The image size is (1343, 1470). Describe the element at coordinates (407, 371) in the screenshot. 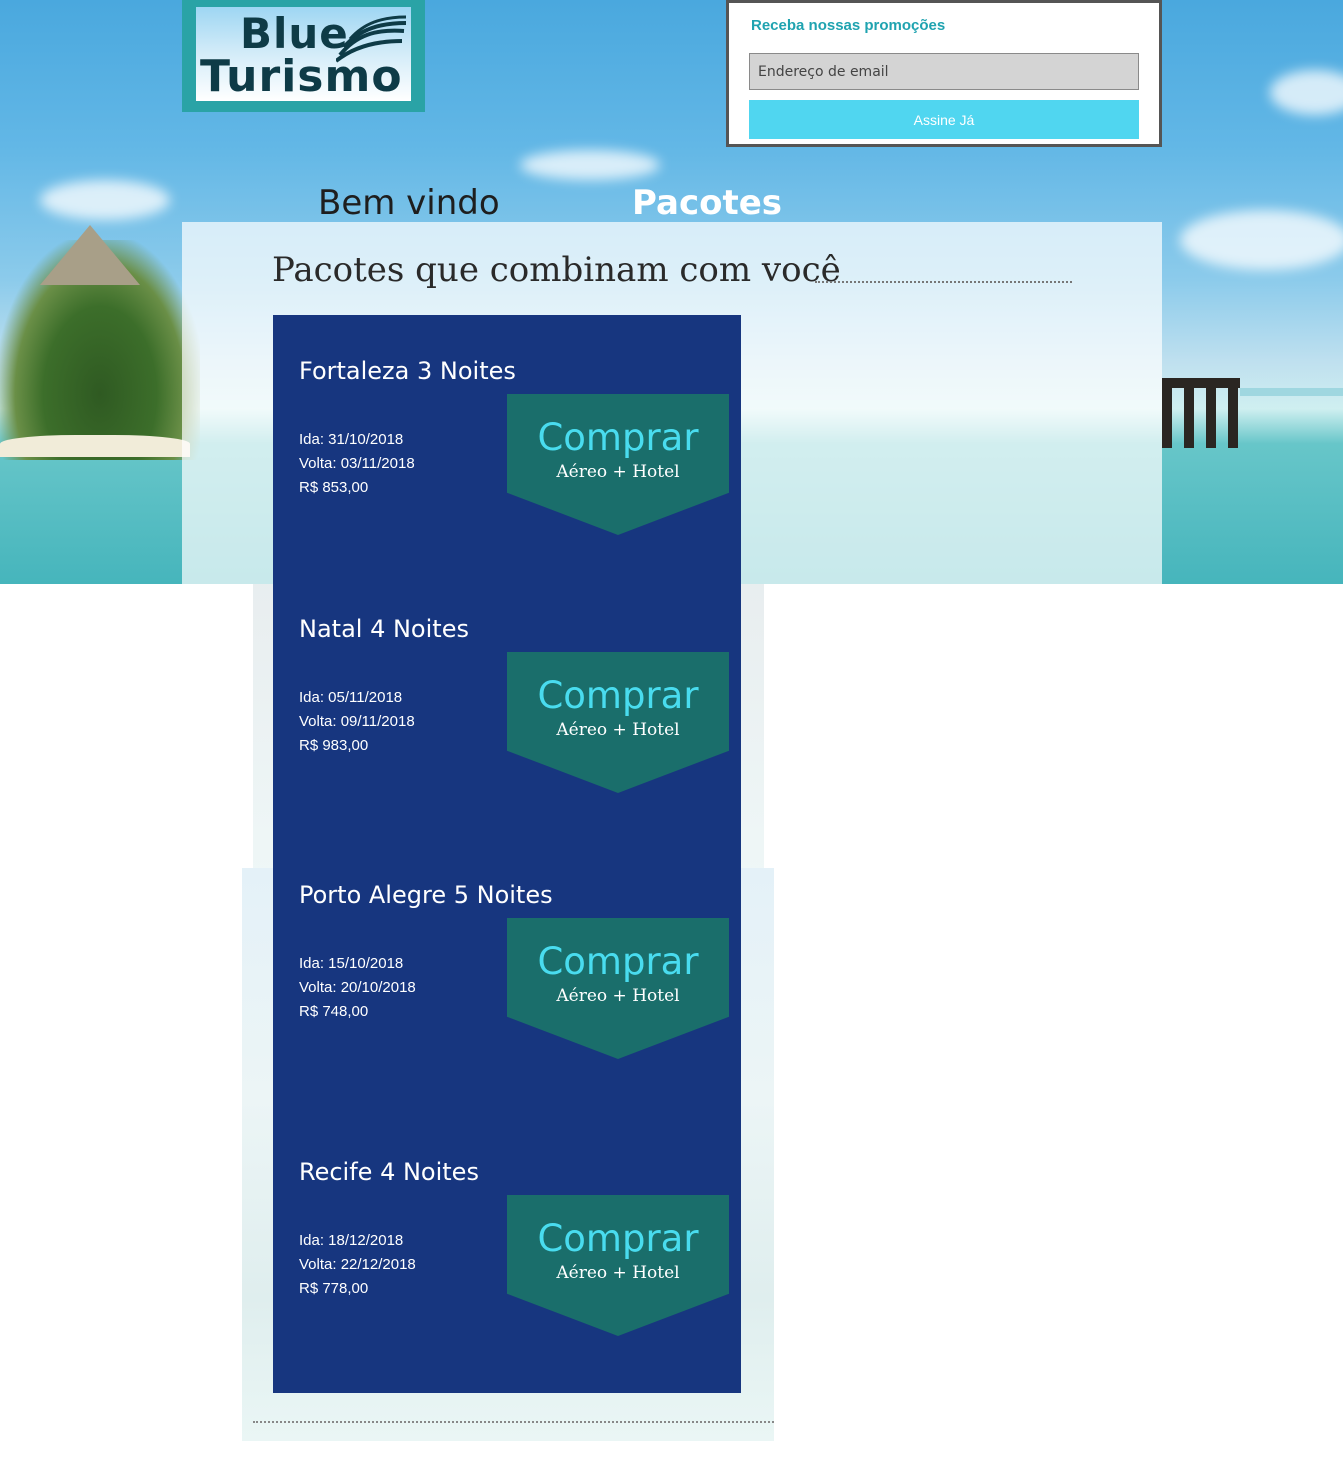

I see `package-name: Fortaleza 3 Noites` at that location.